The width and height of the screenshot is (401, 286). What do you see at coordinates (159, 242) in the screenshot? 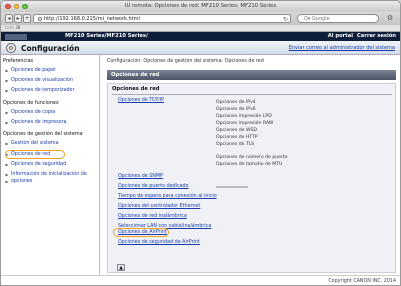
I see `airprint-security-link: Opciones de seguridad de AirPrint` at bounding box center [159, 242].